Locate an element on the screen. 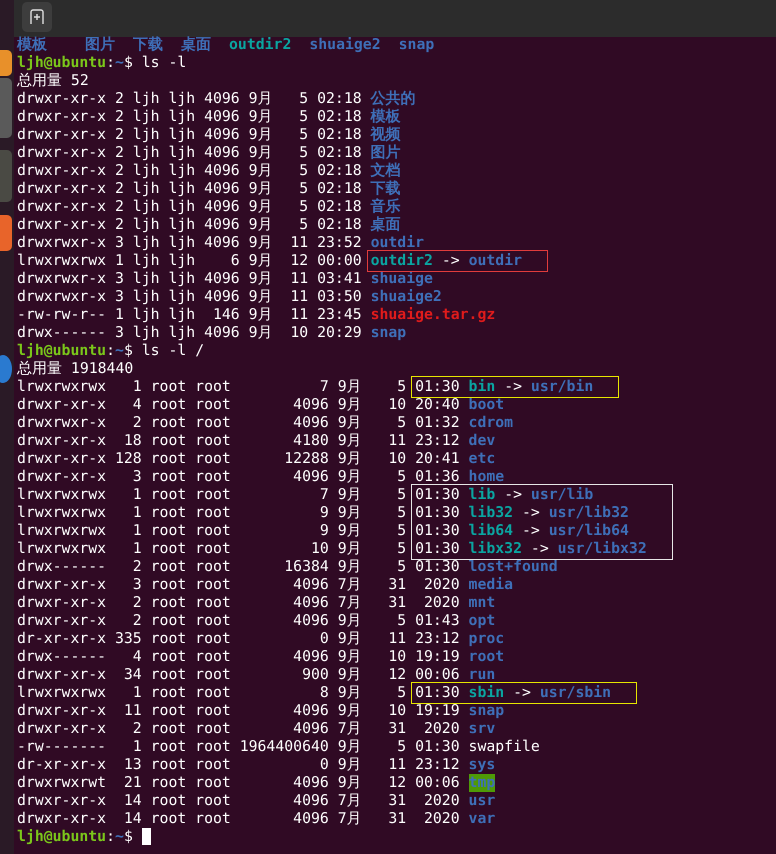 This screenshot has height=854, width=776. file-name: 公共的 is located at coordinates (393, 99).